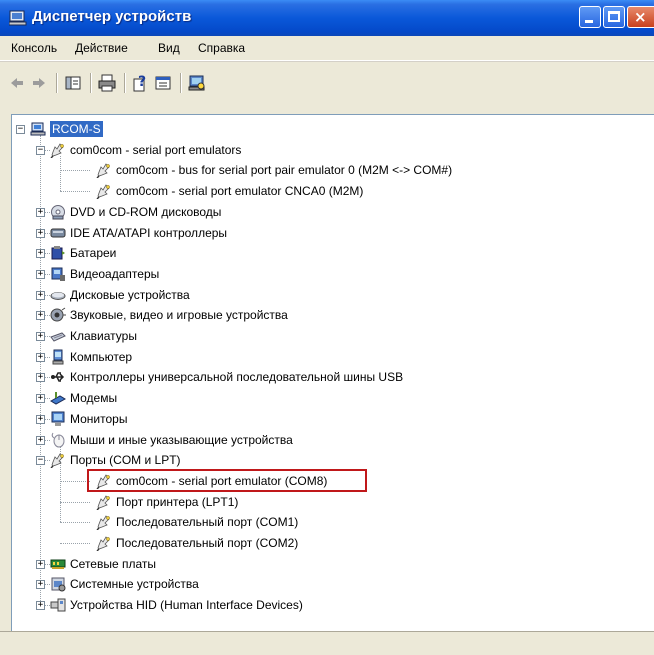 The width and height of the screenshot is (654, 655). Describe the element at coordinates (327, 18) in the screenshot. I see `title-bar: Диспетчер устройств ×` at that location.